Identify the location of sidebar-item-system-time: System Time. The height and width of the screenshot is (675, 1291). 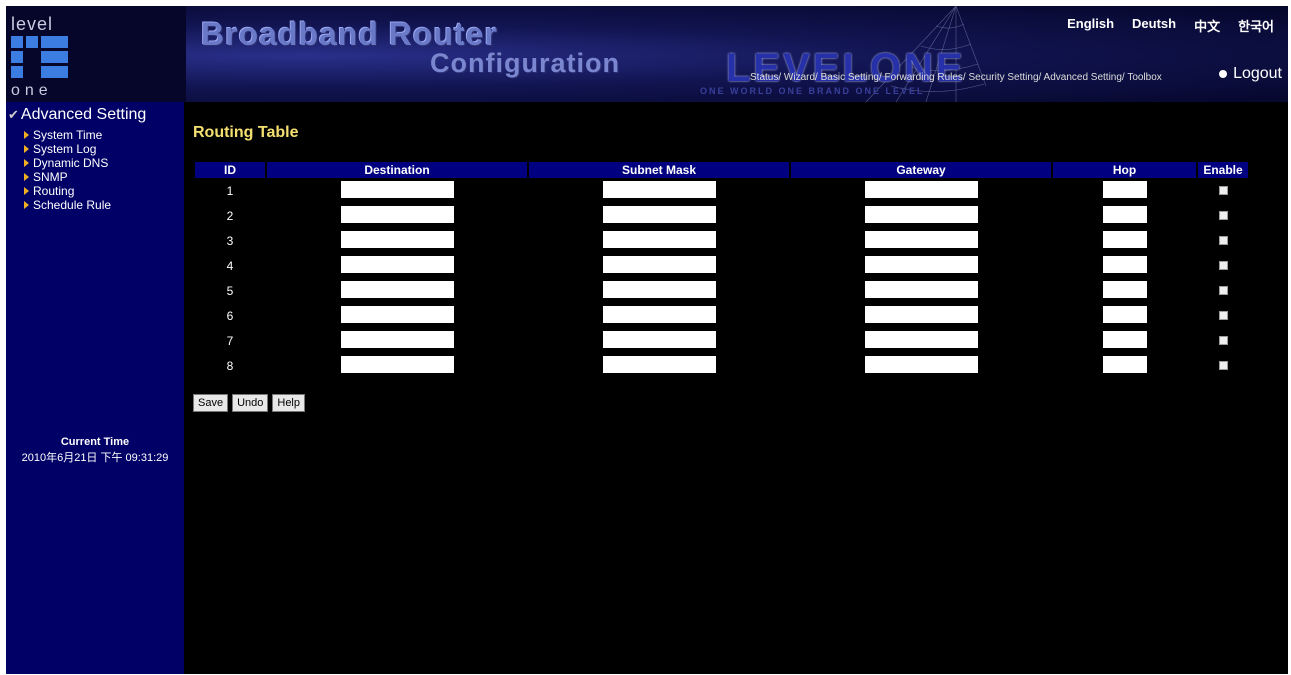
(67, 135).